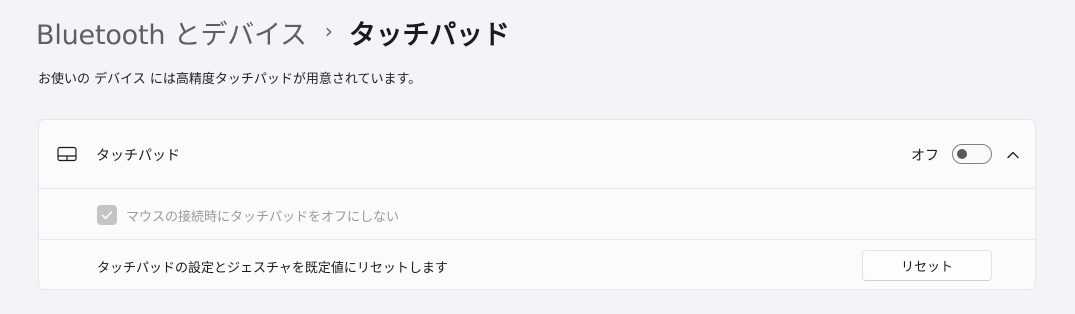 The image size is (1075, 314). What do you see at coordinates (171, 32) in the screenshot?
I see `breadcrumb-parent-link: Bluetooth とデバイス` at bounding box center [171, 32].